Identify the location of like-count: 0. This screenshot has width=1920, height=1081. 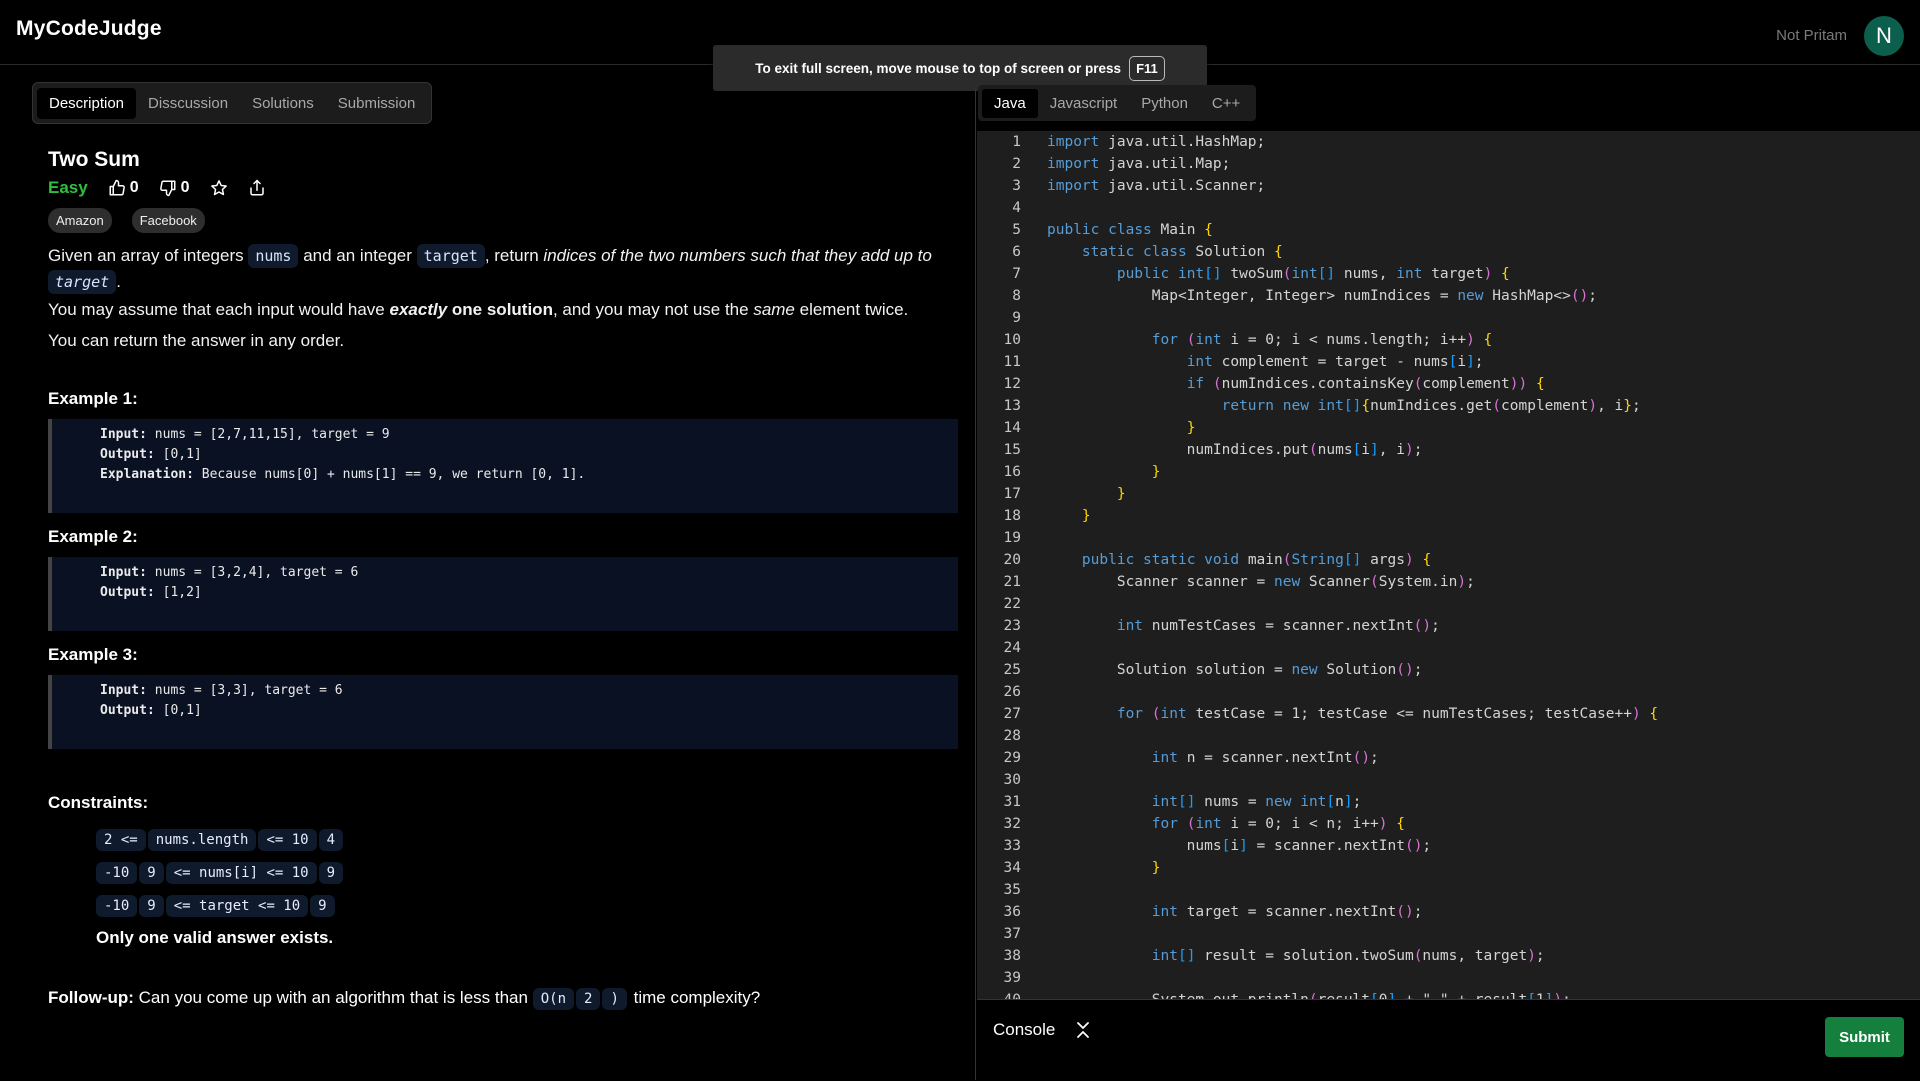
(134, 187).